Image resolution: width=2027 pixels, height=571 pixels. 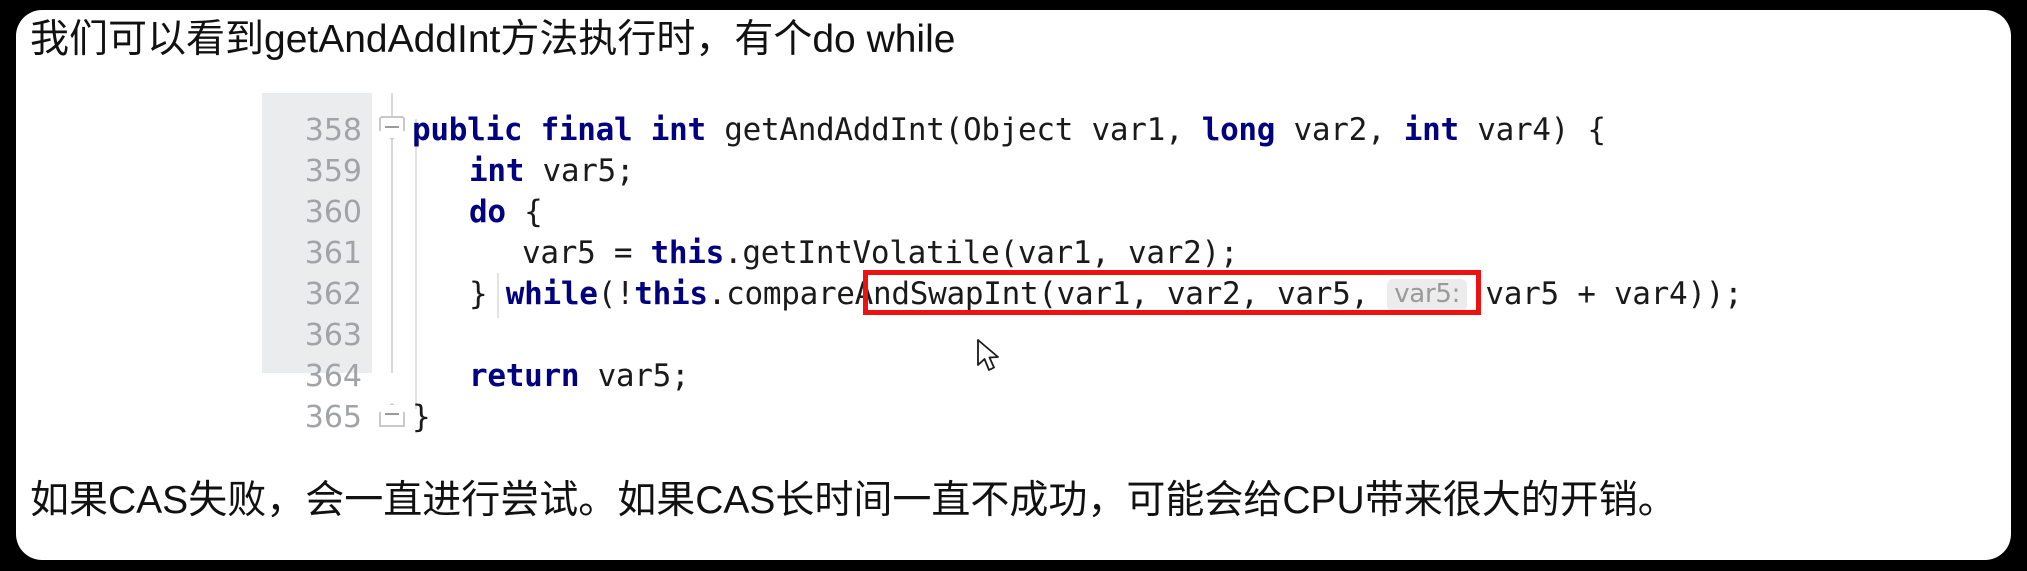 I want to click on code-line-365: }, so click(x=421, y=417).